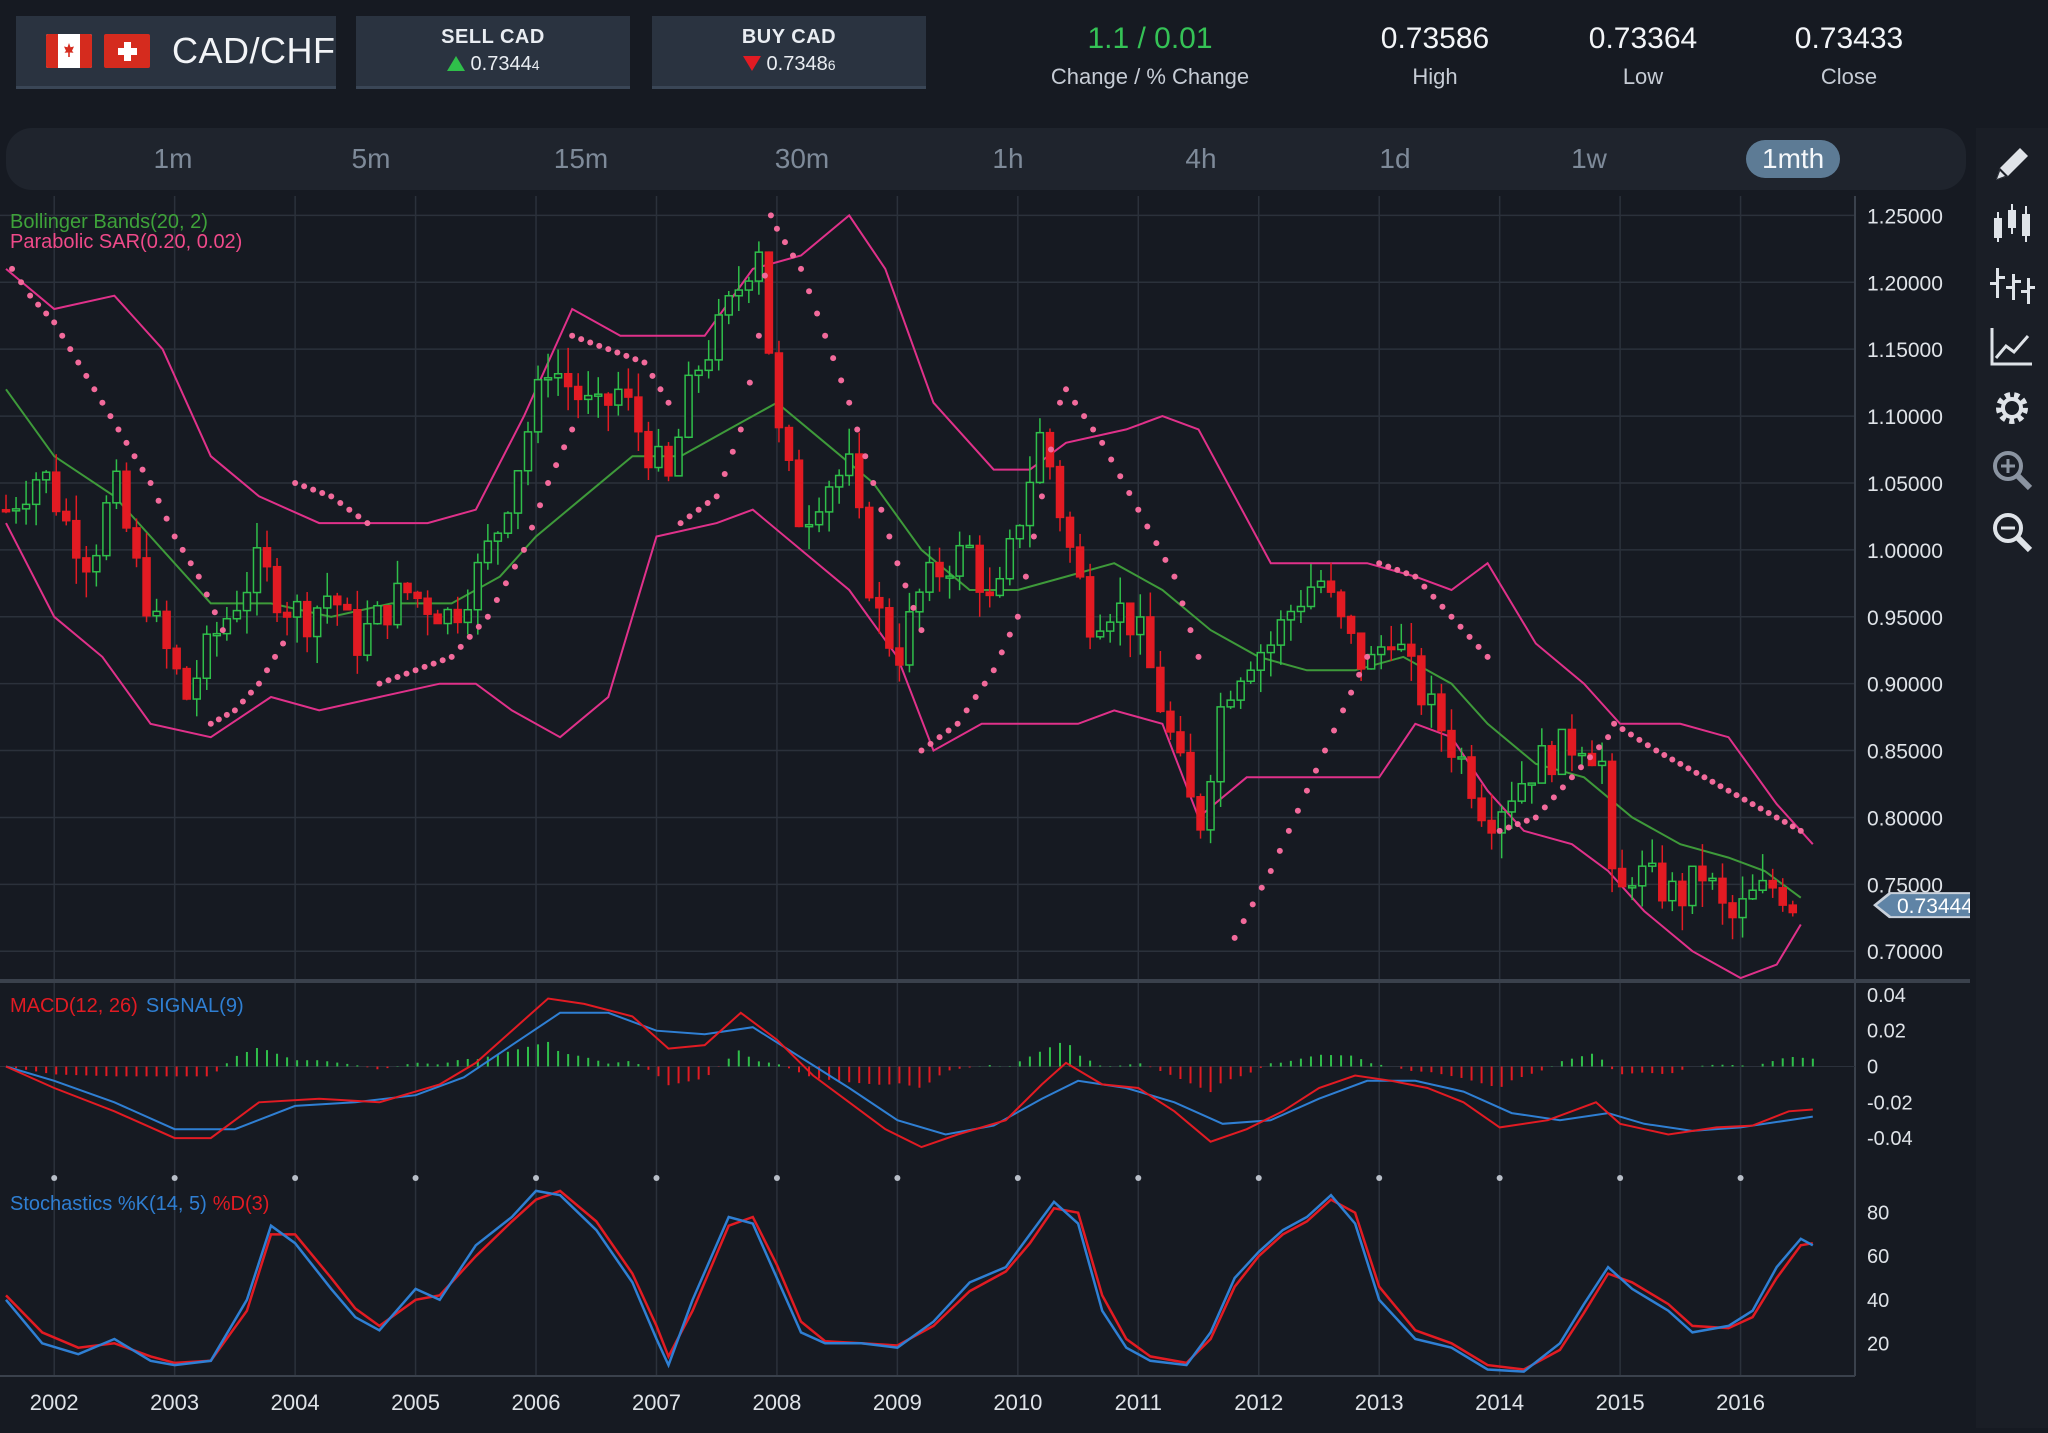 The height and width of the screenshot is (1433, 2048). What do you see at coordinates (1886, 1032) in the screenshot?
I see `macd-tick-label: 0.02` at bounding box center [1886, 1032].